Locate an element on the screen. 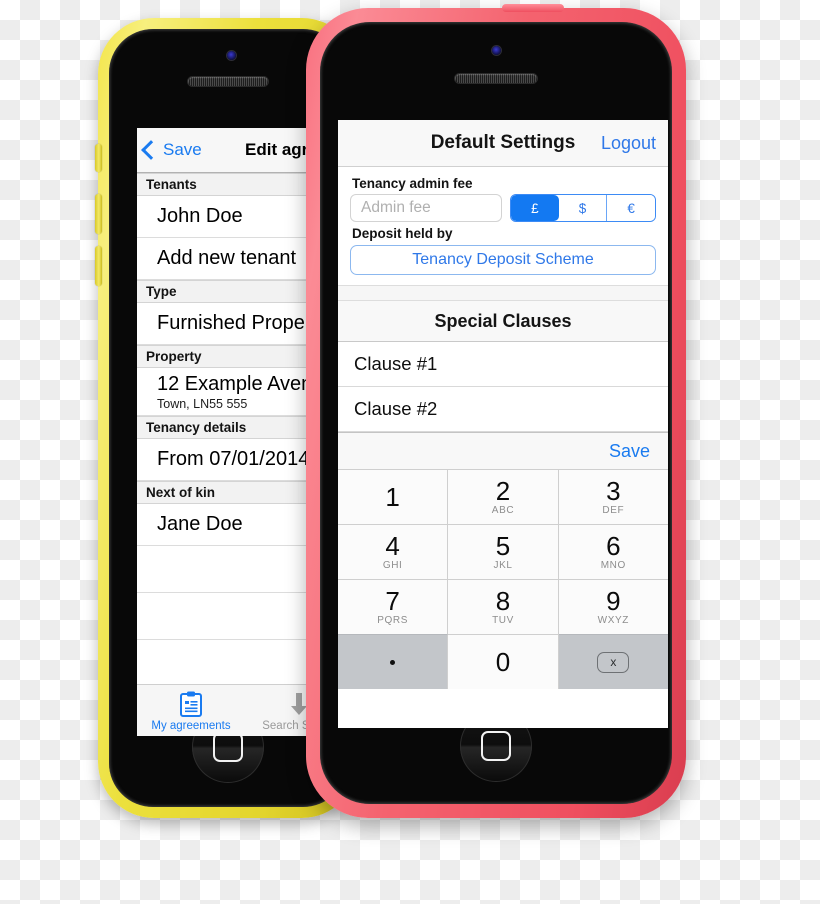 This screenshot has width=820, height=904. key-delete: x is located at coordinates (613, 661).